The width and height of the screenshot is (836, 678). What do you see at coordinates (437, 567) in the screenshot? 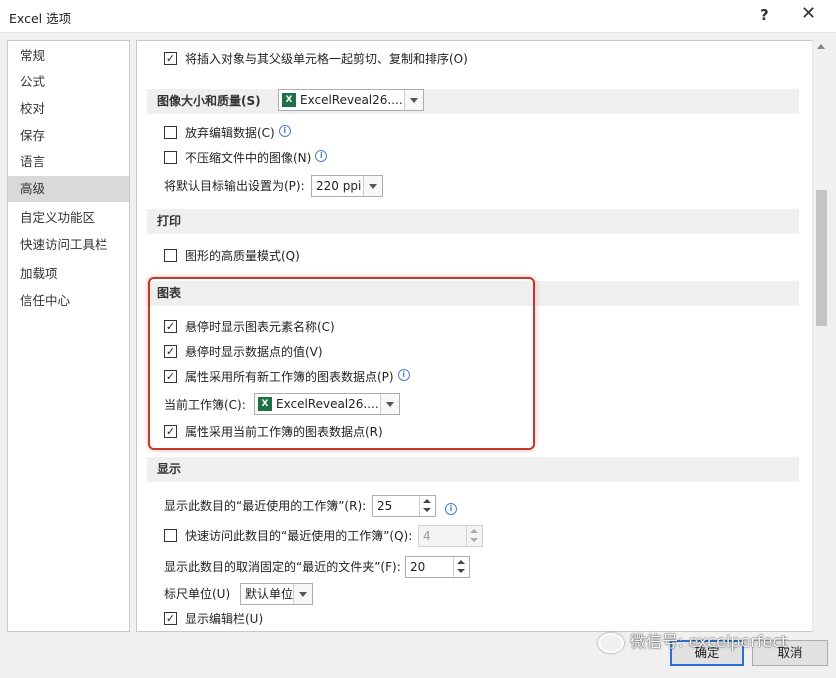
I see `unpinned-folders-spinner: 20` at bounding box center [437, 567].